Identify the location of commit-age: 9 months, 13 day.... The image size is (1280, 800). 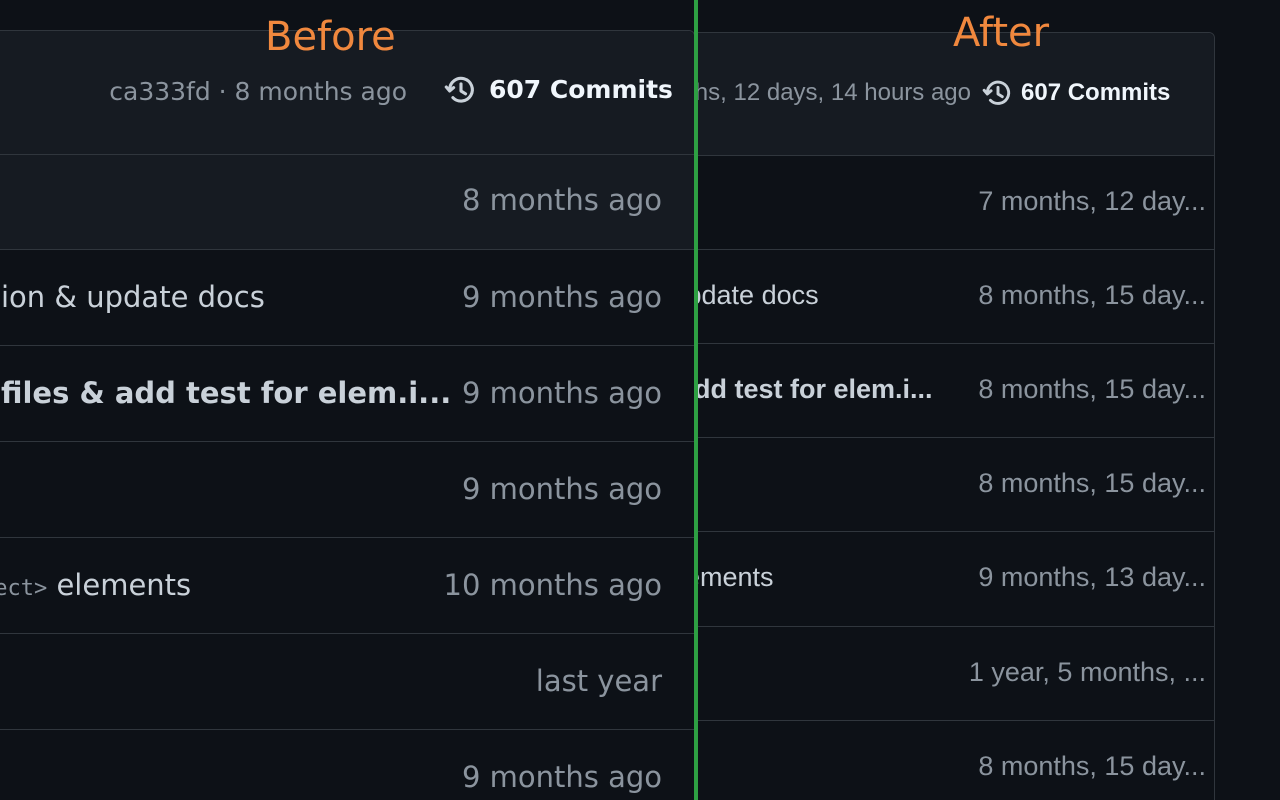
(1092, 577).